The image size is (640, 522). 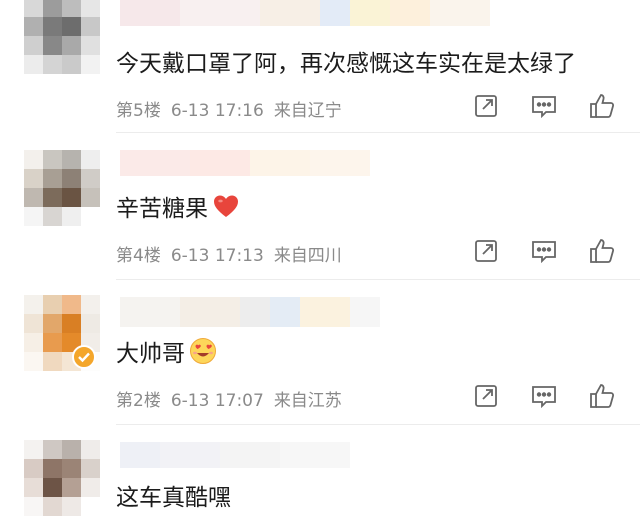 What do you see at coordinates (178, 206) in the screenshot?
I see `comment-text: 辛苦糖果` at bounding box center [178, 206].